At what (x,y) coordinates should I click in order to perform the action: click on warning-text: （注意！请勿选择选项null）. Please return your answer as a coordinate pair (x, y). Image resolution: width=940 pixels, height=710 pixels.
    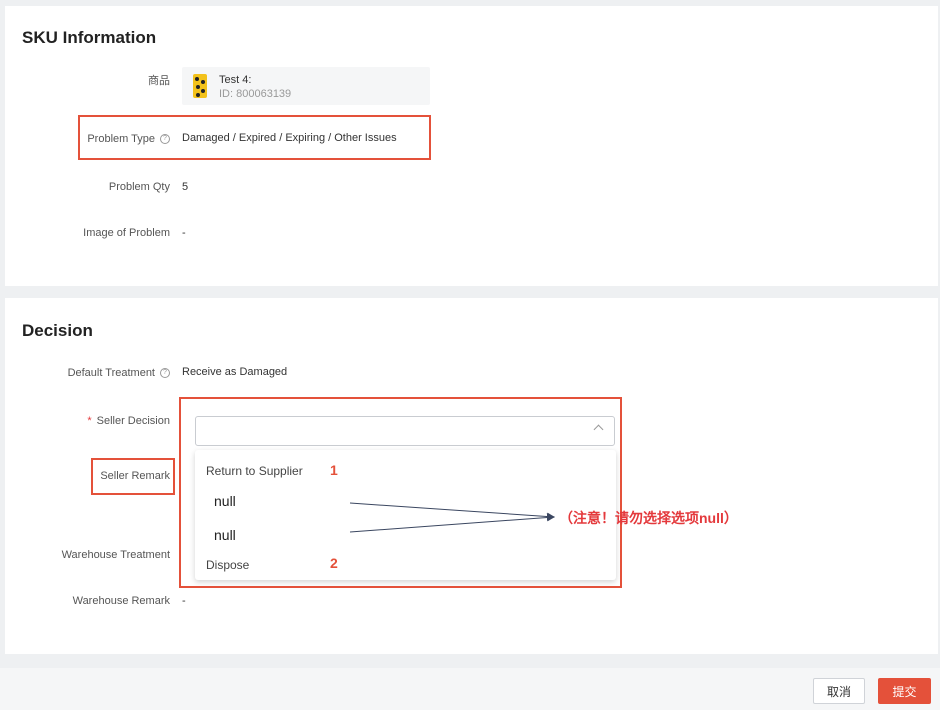
    Looking at the image, I should click on (648, 518).